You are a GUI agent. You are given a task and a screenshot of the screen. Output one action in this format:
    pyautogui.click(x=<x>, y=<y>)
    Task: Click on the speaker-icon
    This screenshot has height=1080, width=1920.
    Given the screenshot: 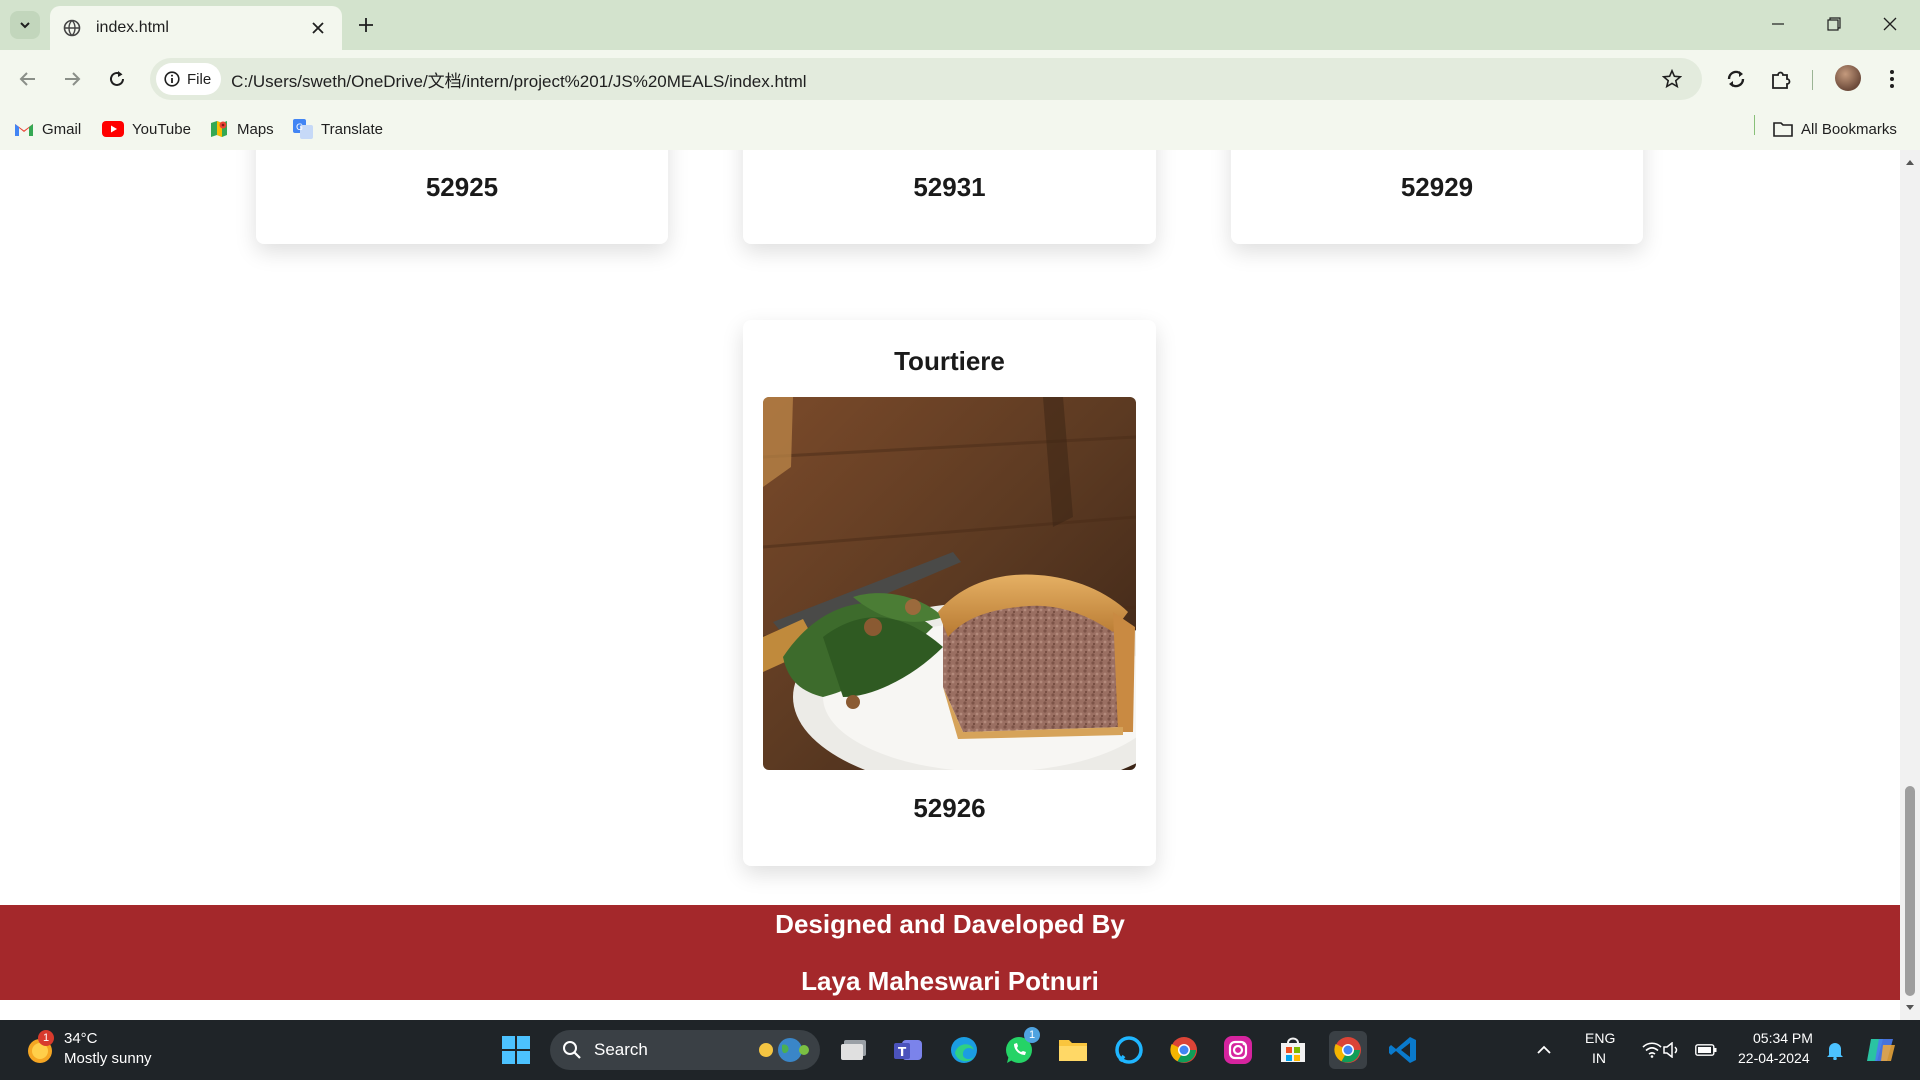 What is the action you would take?
    pyautogui.click(x=1670, y=1050)
    